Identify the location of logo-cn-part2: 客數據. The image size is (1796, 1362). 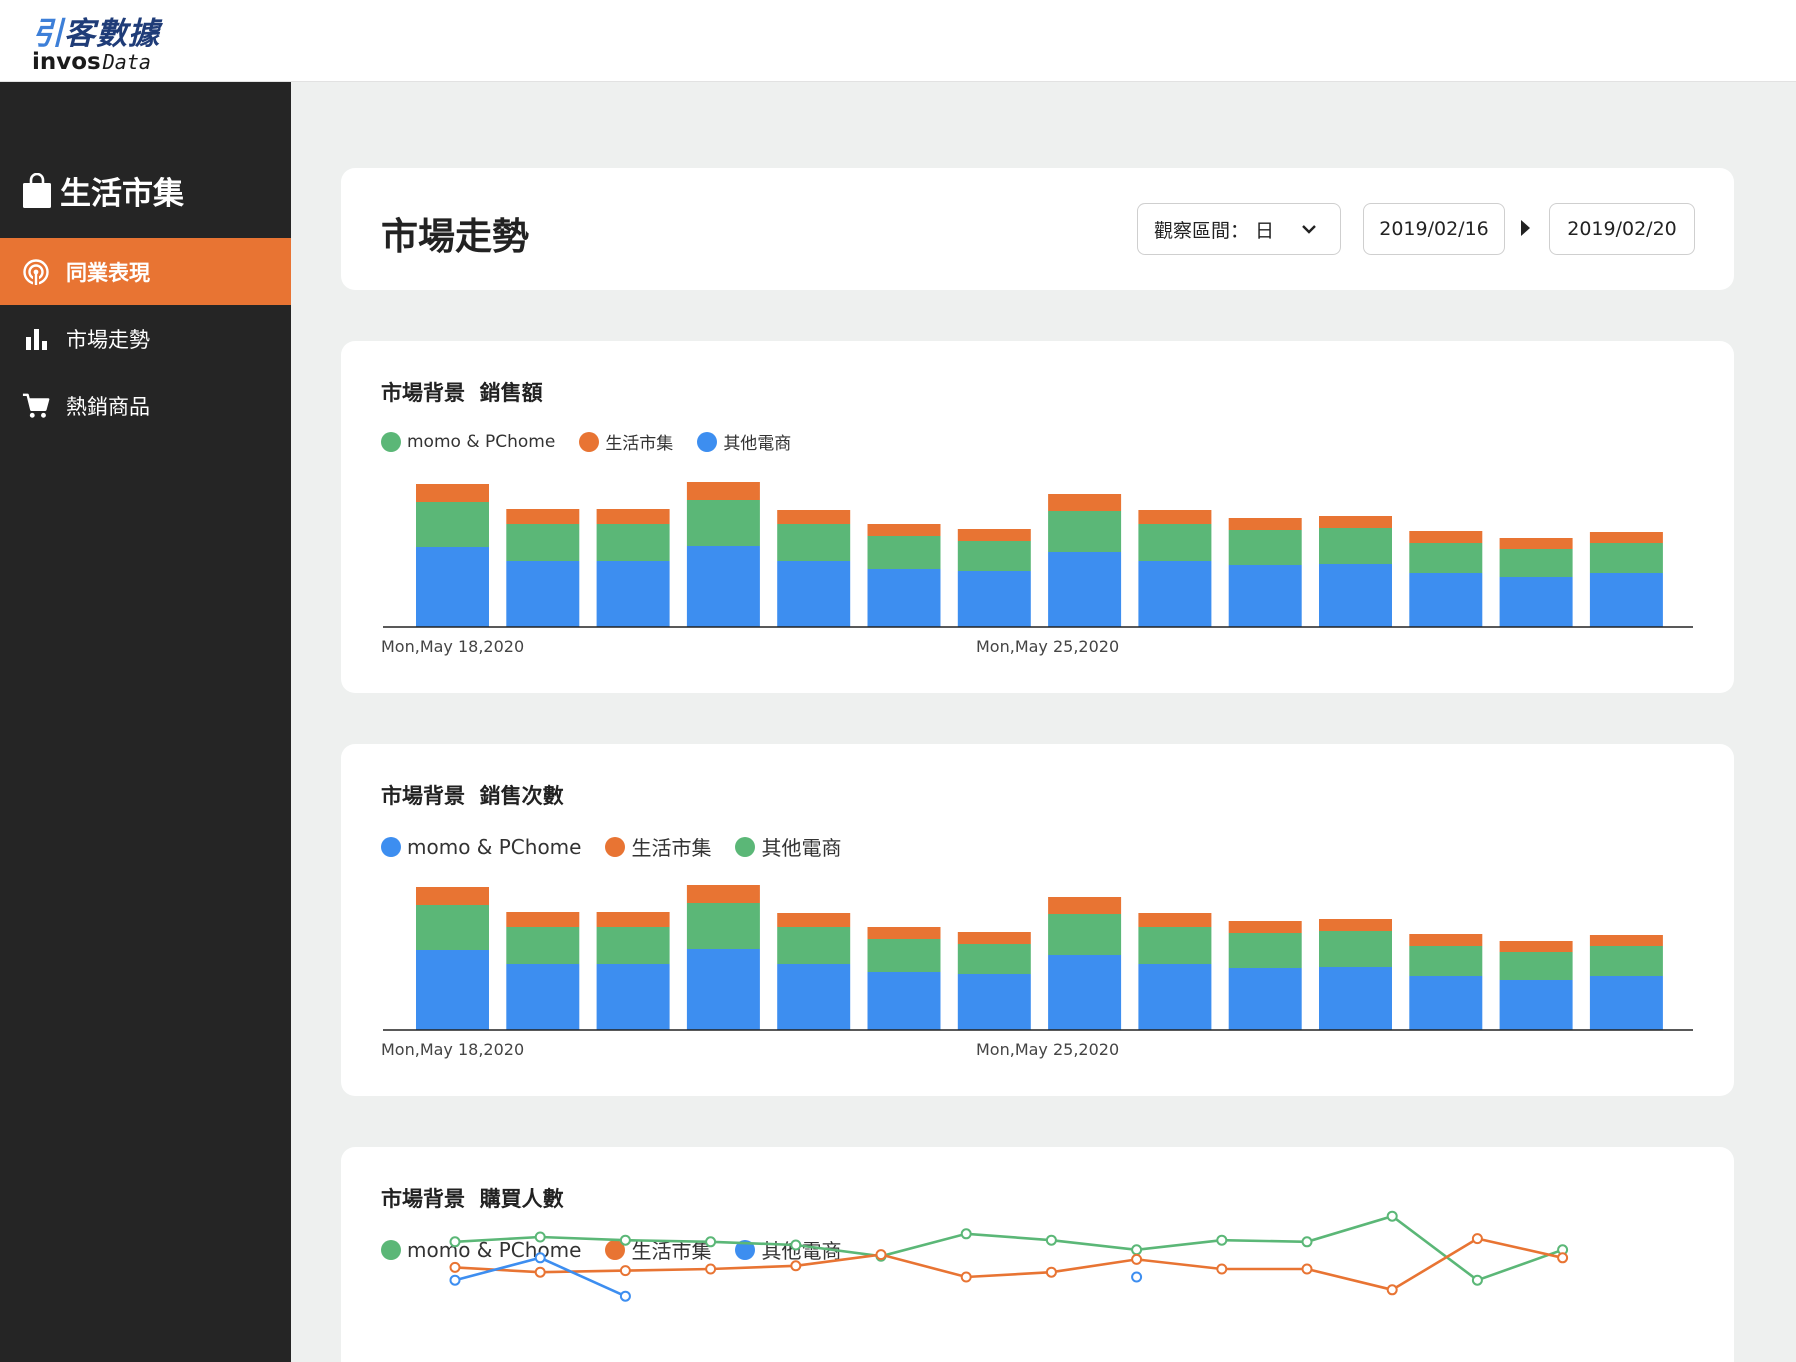
(112, 34).